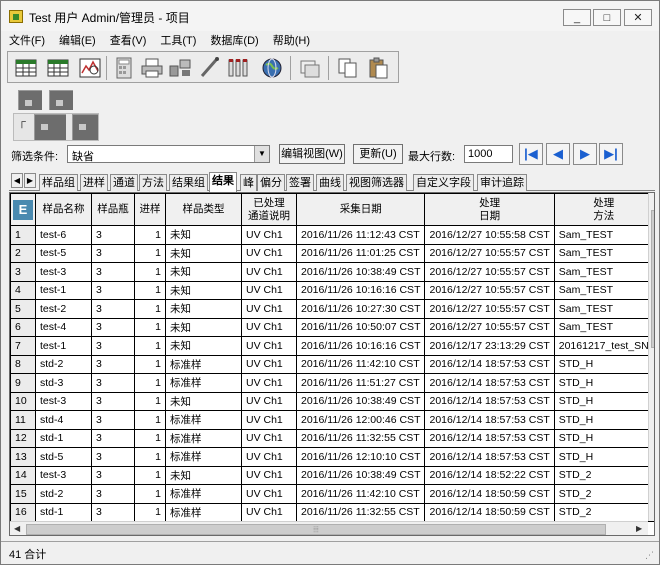  I want to click on menu-edit: 编辑(E), so click(77, 40).